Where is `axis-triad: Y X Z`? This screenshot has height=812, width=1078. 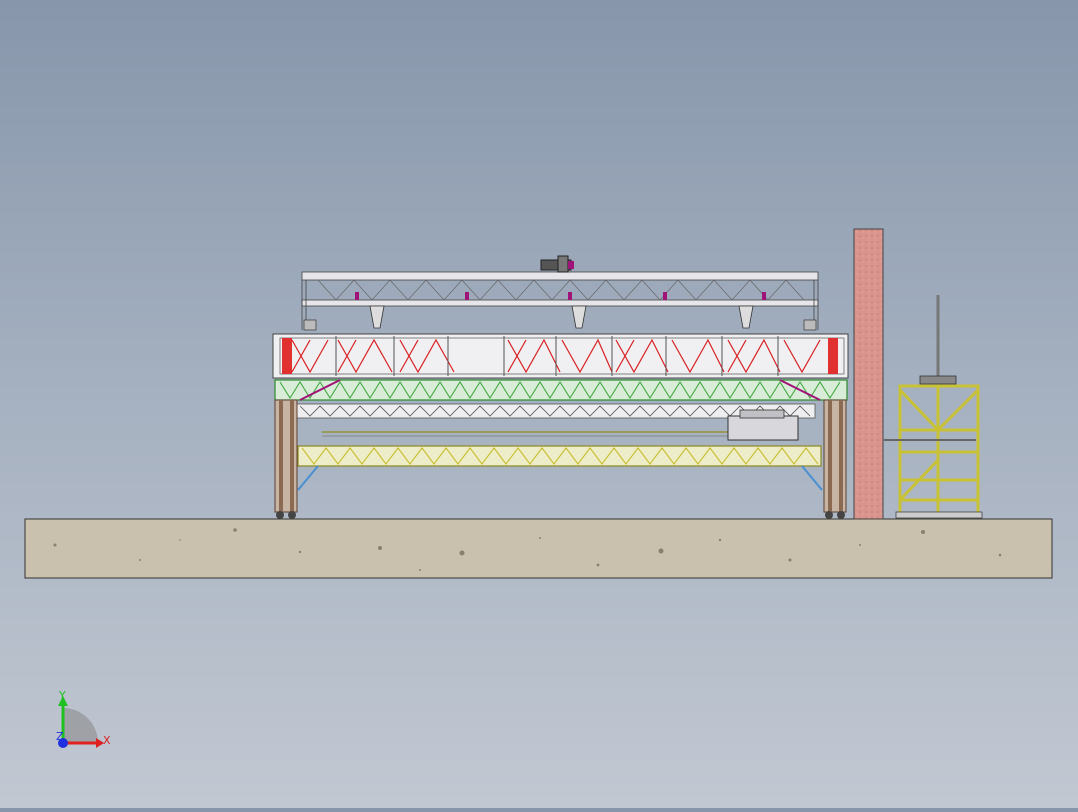
axis-triad: Y X Z is located at coordinates (83, 718).